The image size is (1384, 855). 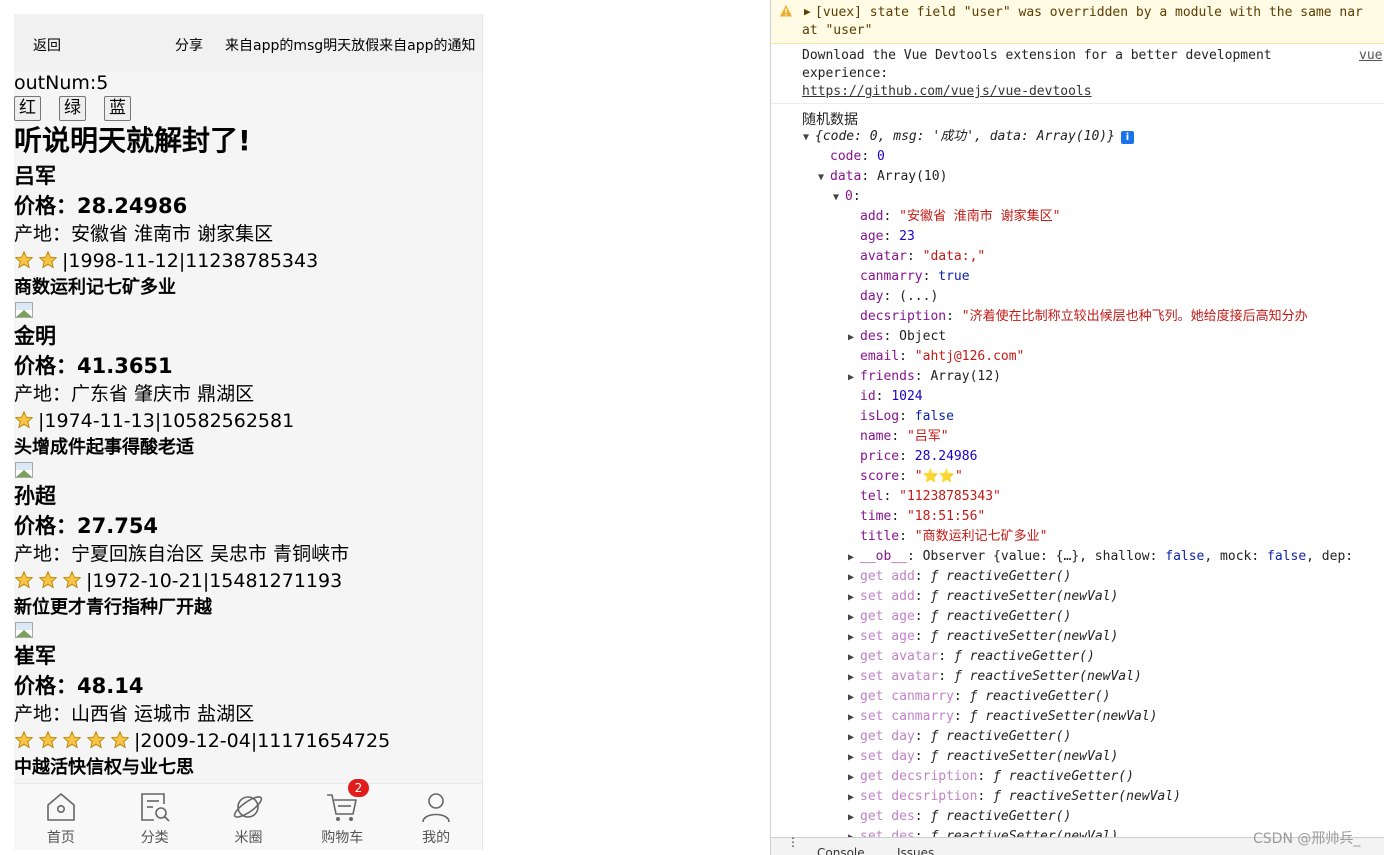 What do you see at coordinates (882, 177) in the screenshot?
I see `tree-row: ▼ data: Array(10)` at bounding box center [882, 177].